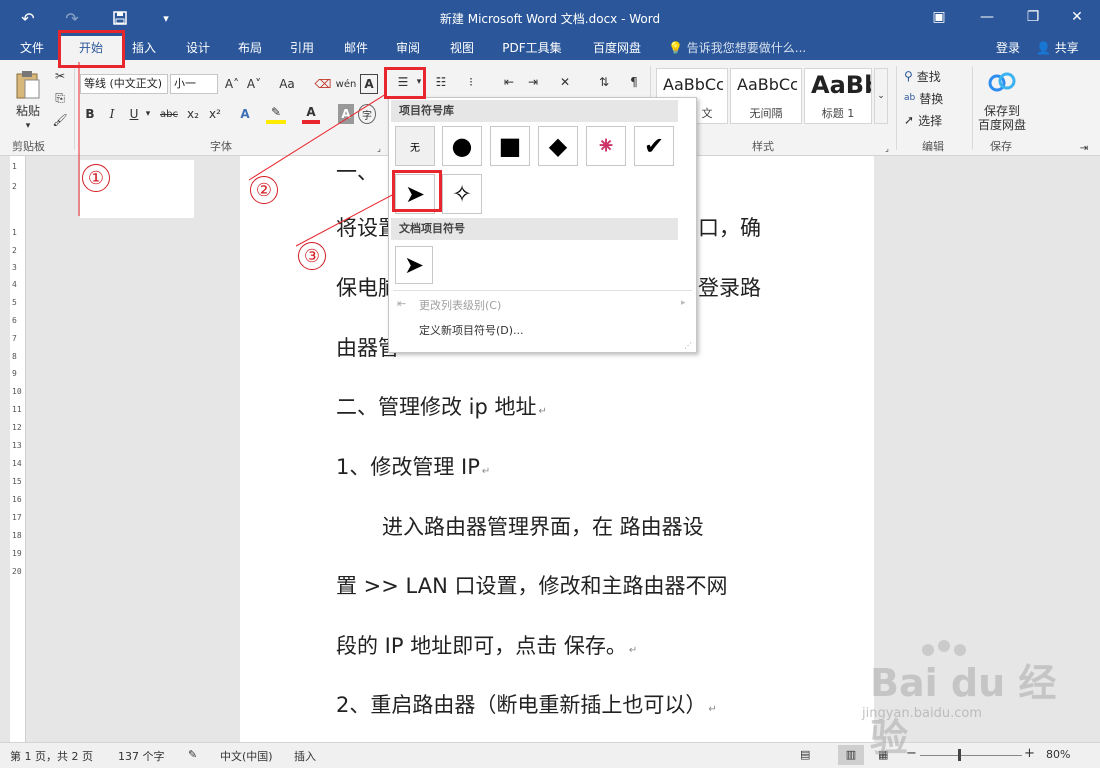 This screenshot has width=1100, height=768. Describe the element at coordinates (323, 84) in the screenshot. I see `clear-formatting-icon: ⌫` at that location.